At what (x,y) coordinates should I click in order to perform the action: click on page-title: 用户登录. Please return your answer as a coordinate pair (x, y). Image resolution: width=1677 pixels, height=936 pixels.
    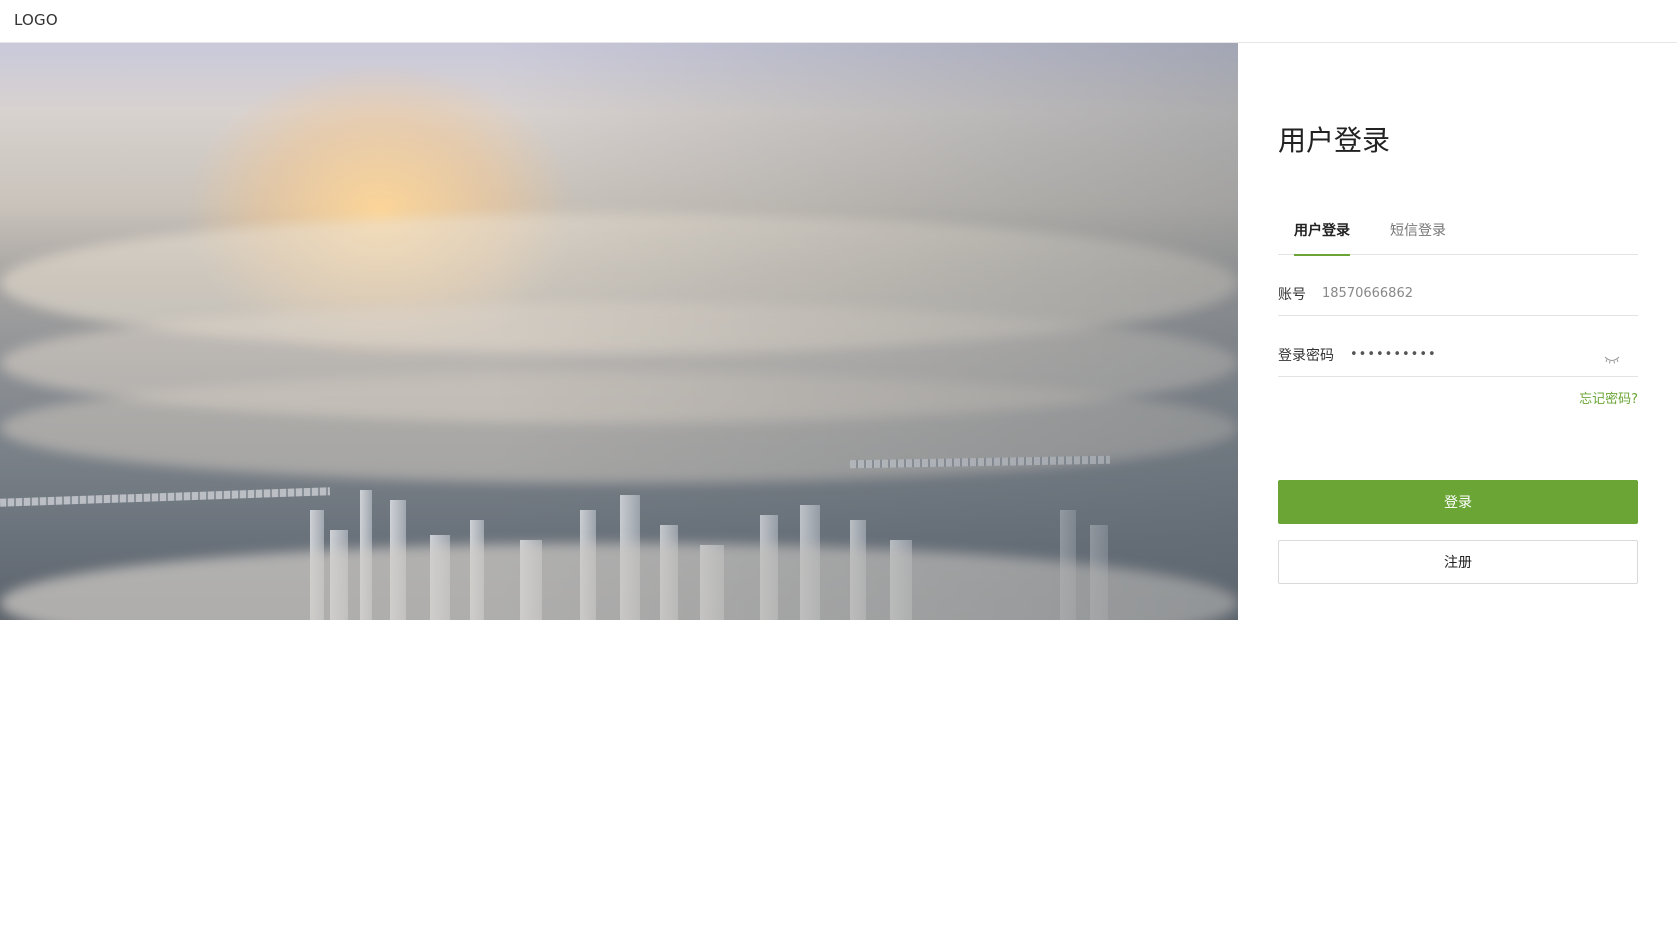
    Looking at the image, I should click on (1334, 140).